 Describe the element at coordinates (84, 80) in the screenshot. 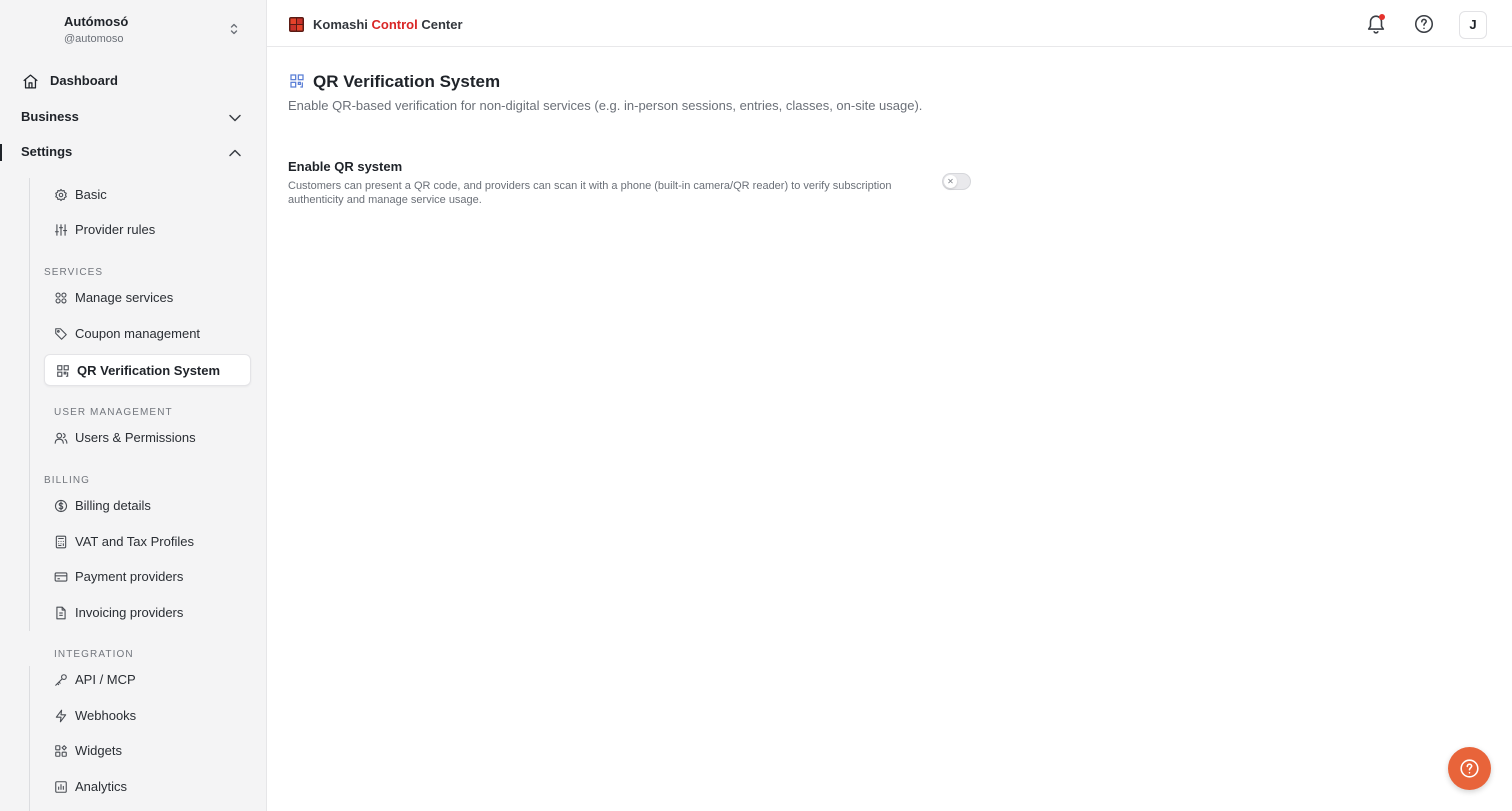

I see `nav-dashboard-label: Dashboard` at that location.